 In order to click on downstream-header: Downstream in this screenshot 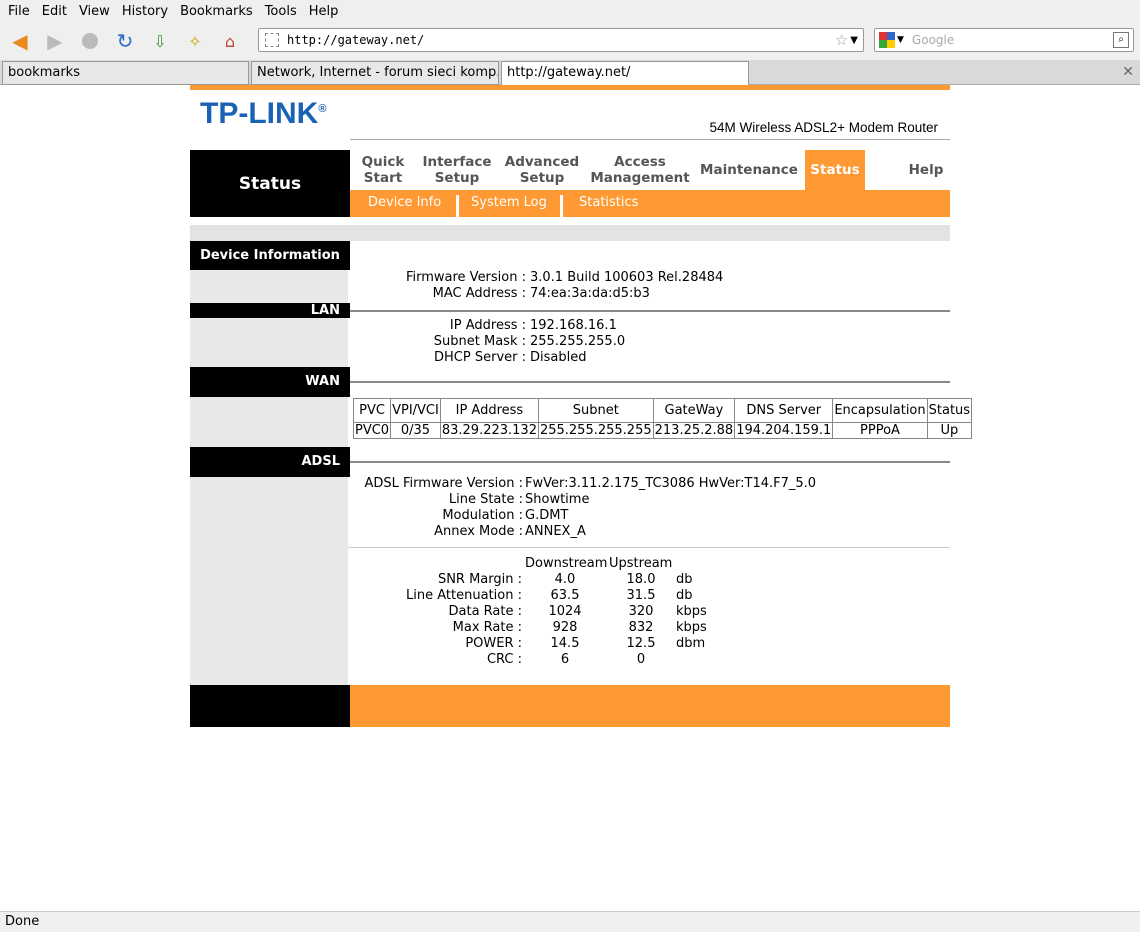, I will do `click(566, 563)`.